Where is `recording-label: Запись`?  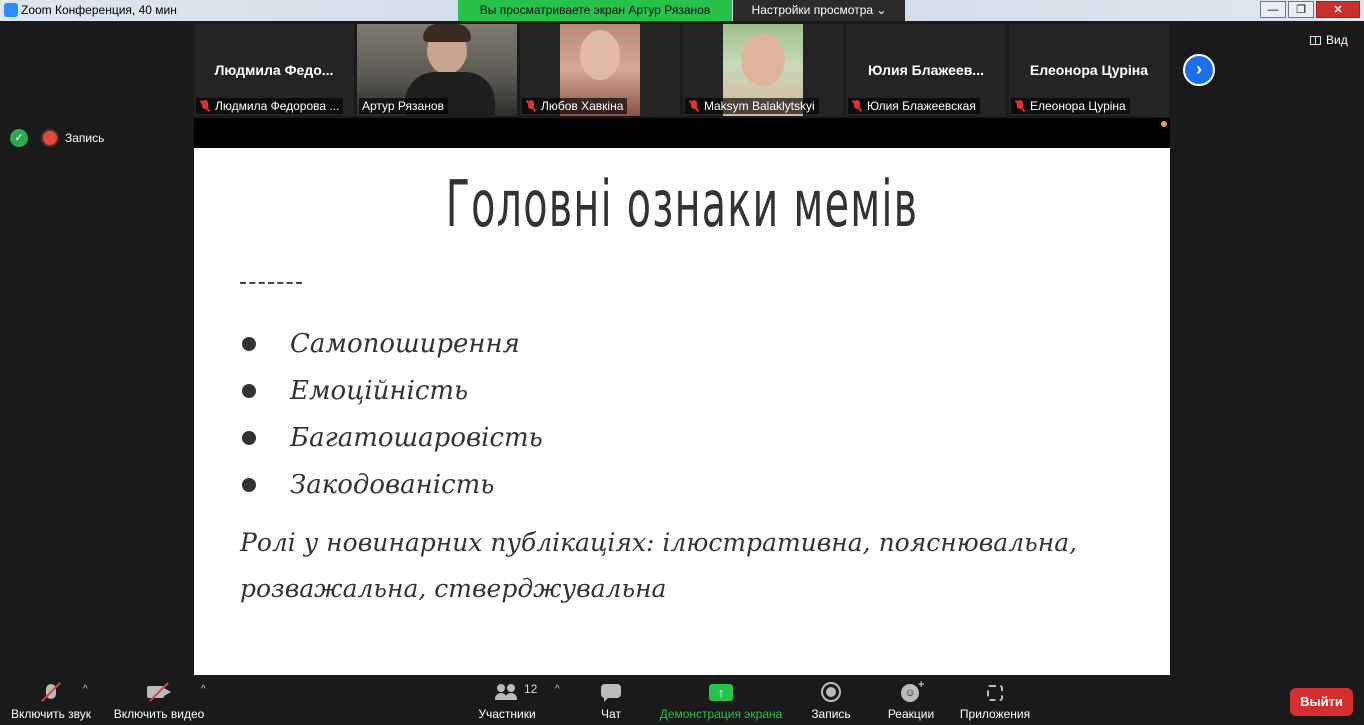
recording-label: Запись is located at coordinates (85, 138).